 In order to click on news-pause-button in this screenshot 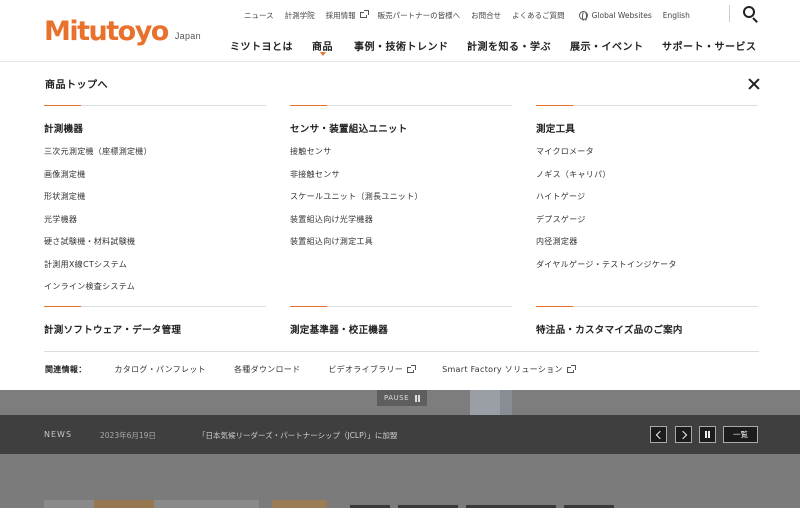, I will do `click(707, 434)`.